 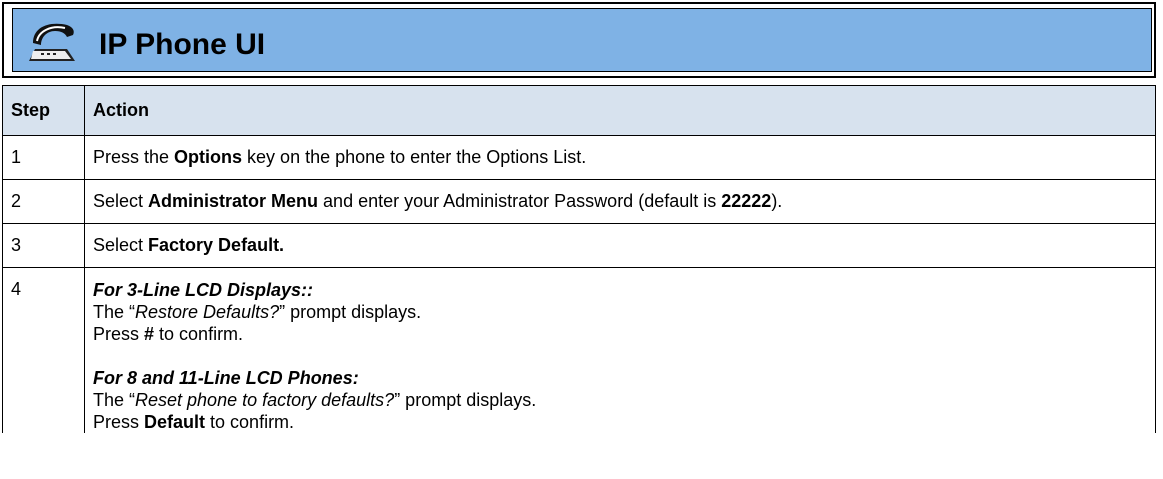 What do you see at coordinates (182, 44) in the screenshot?
I see `page-title: IP Phone UI` at bounding box center [182, 44].